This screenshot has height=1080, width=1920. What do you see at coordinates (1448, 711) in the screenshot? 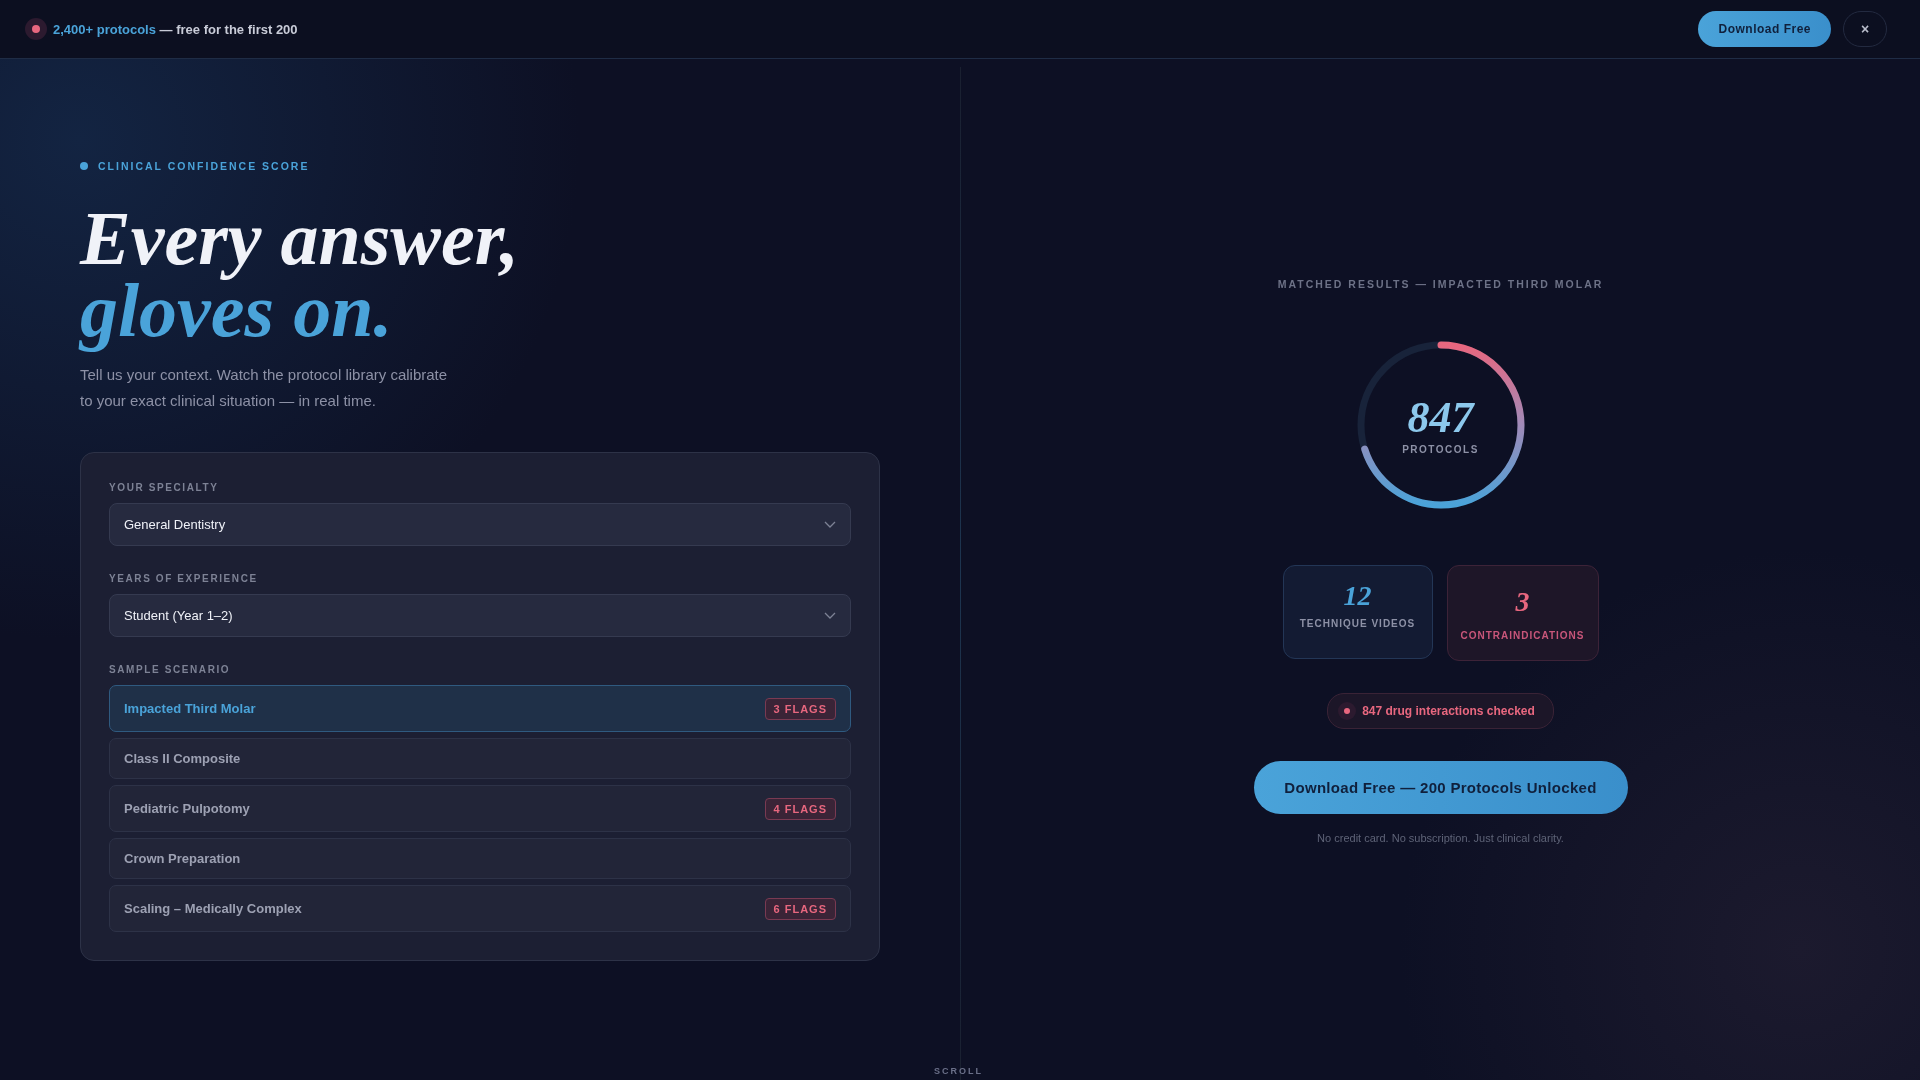
I see `interactions-text: 847 drug interactions checked` at bounding box center [1448, 711].